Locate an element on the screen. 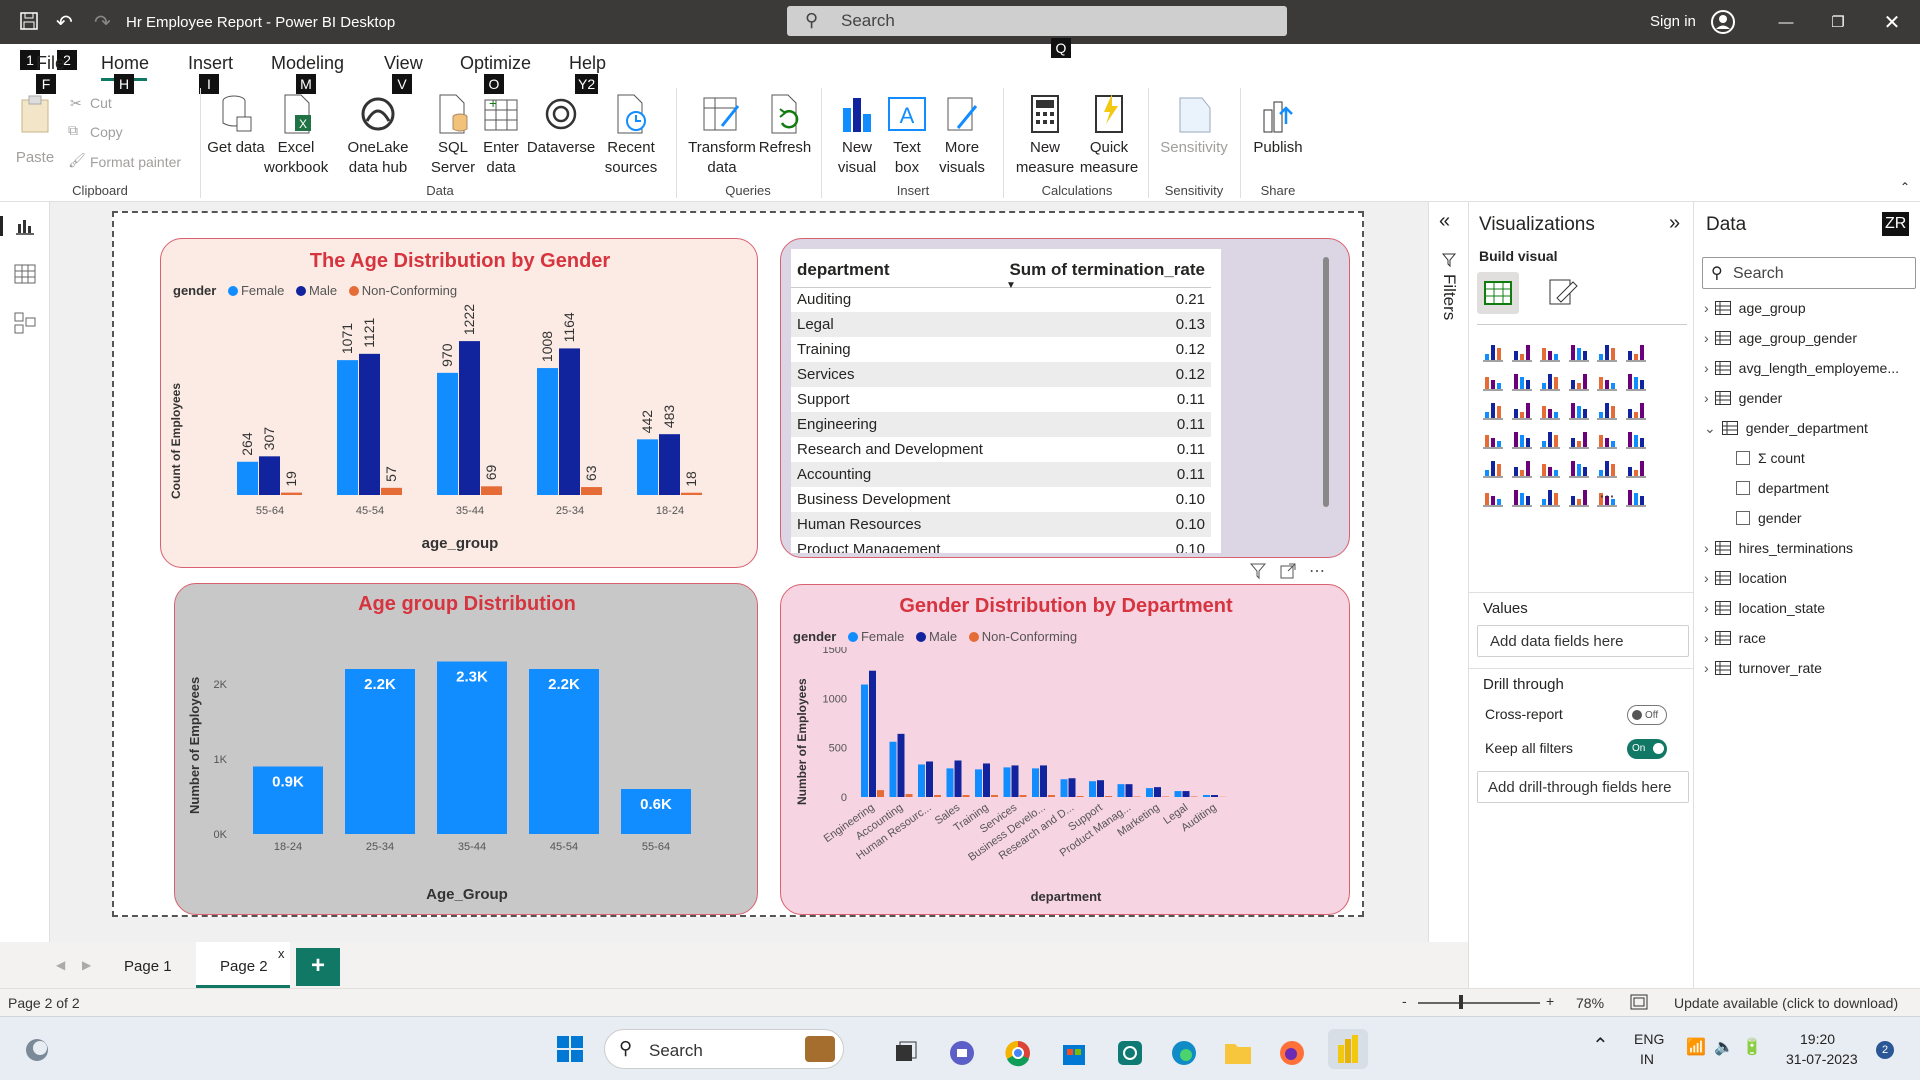 Image resolution: width=1920 pixels, height=1080 pixels. azure-map-visual-icon is located at coordinates (1550, 438).